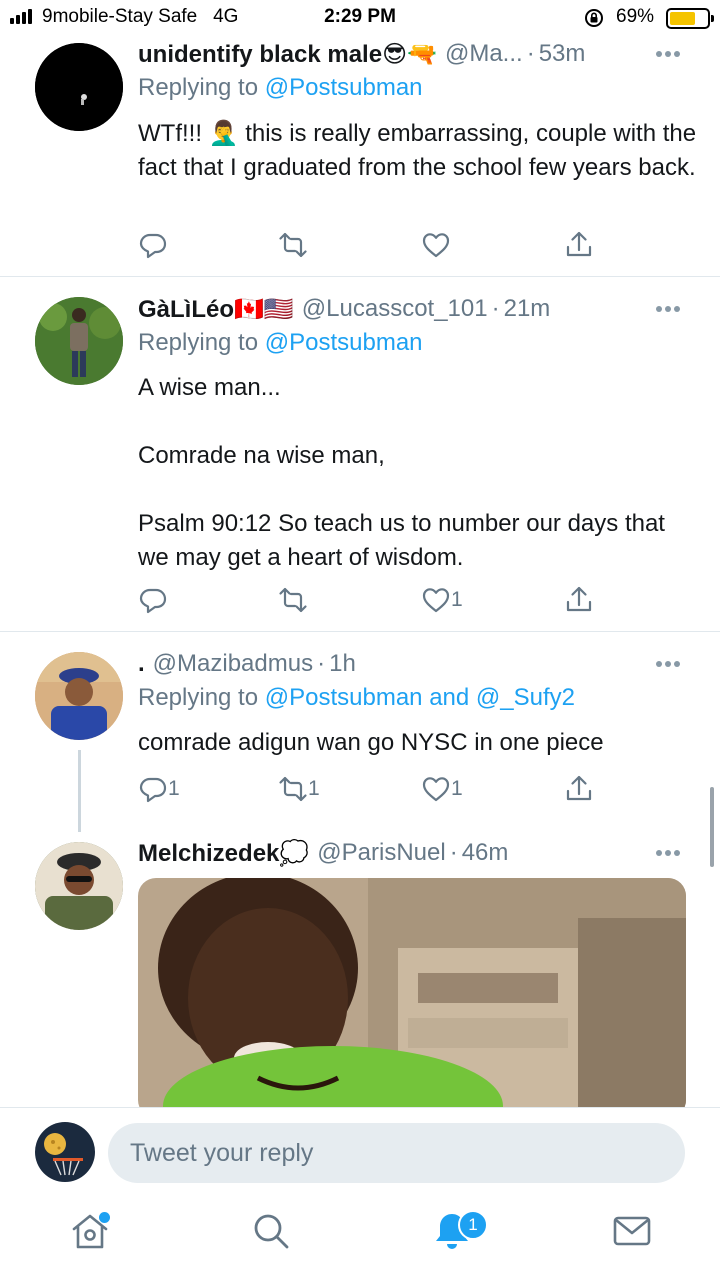 The image size is (720, 1280). Describe the element at coordinates (473, 1225) in the screenshot. I see `notifications-badge: 1` at that location.